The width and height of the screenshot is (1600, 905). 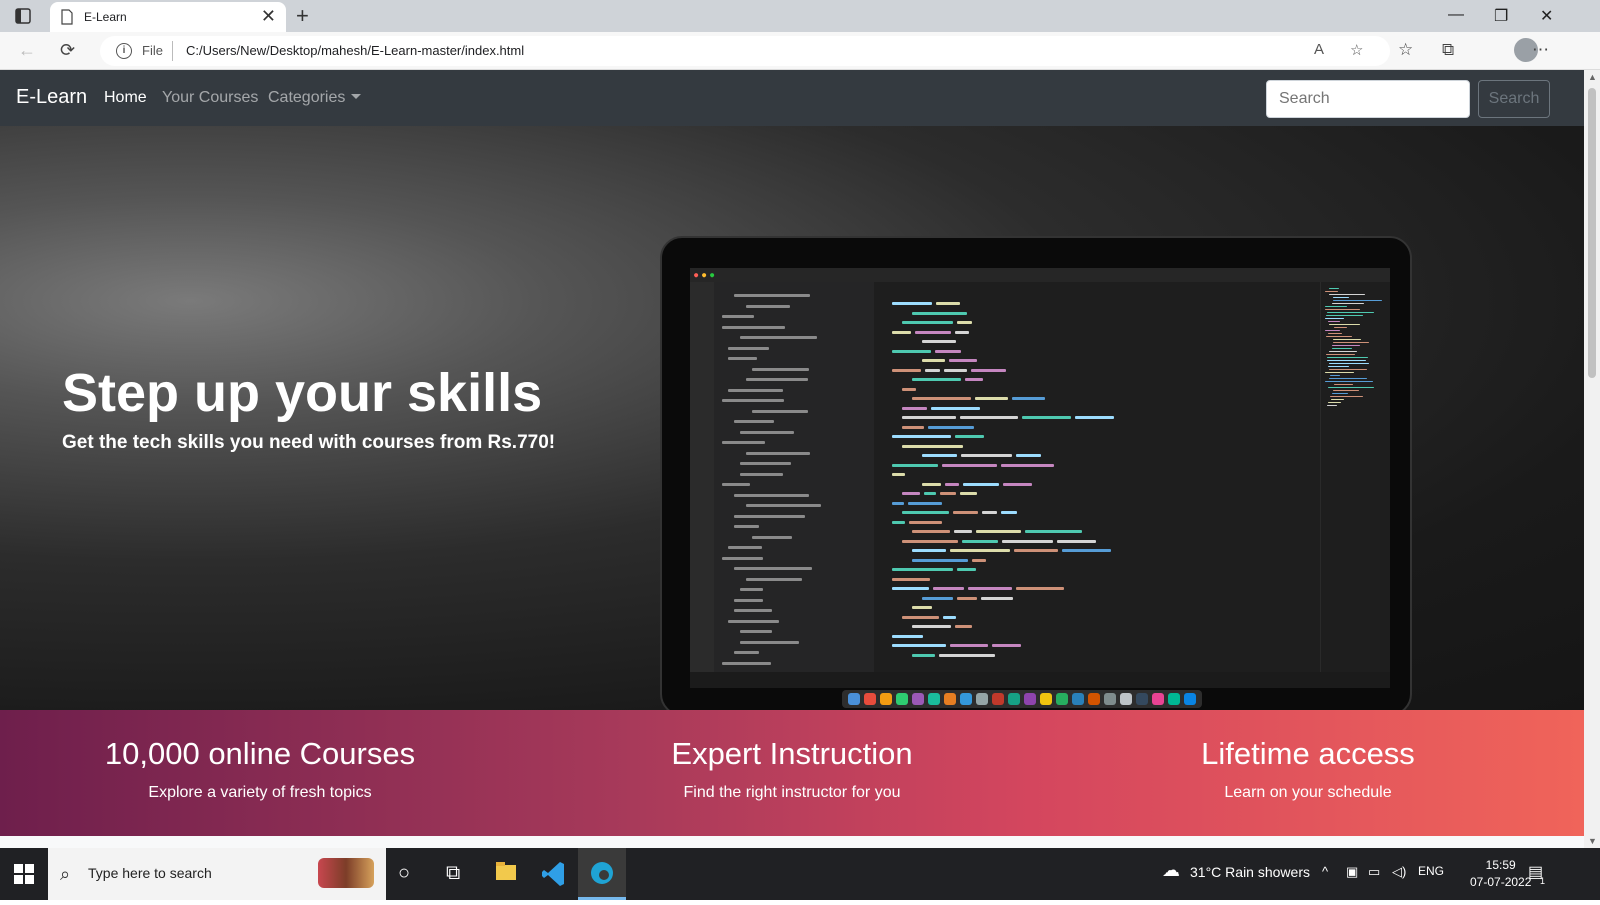 What do you see at coordinates (1356, 50) in the screenshot?
I see `add-favorite-icon: ☆` at bounding box center [1356, 50].